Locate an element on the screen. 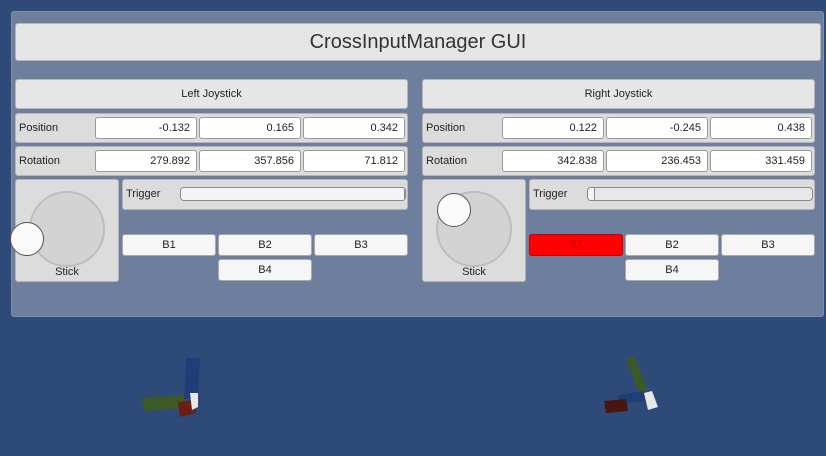  right-b1-button: B1 is located at coordinates (576, 245).